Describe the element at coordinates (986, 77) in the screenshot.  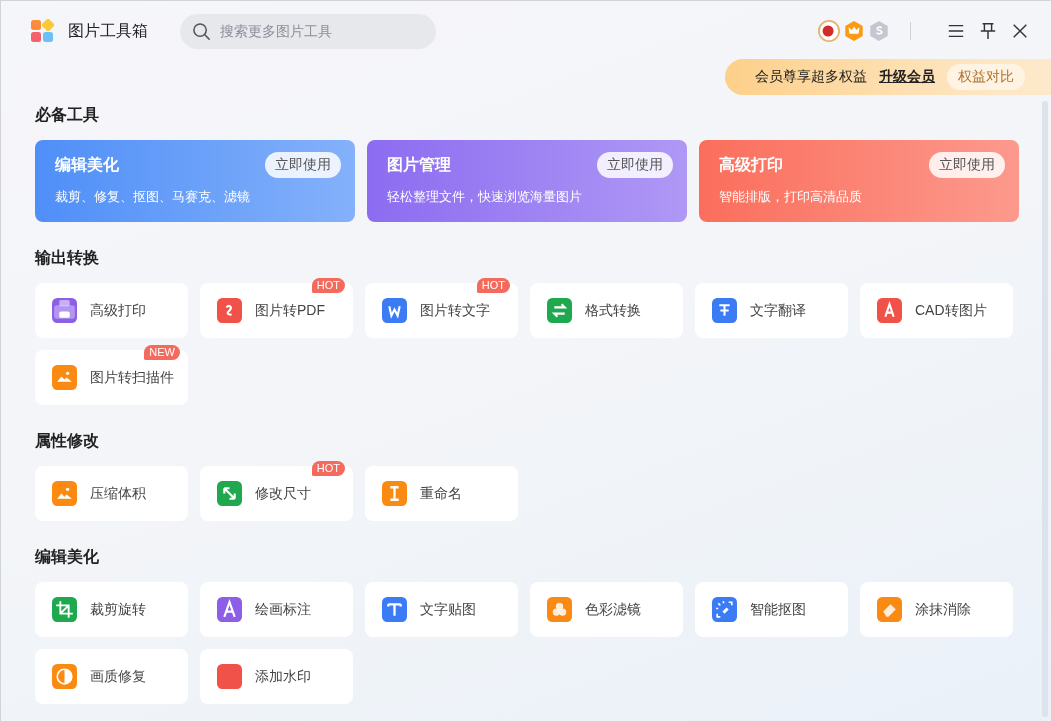
I see `compare-button: 权益对比` at that location.